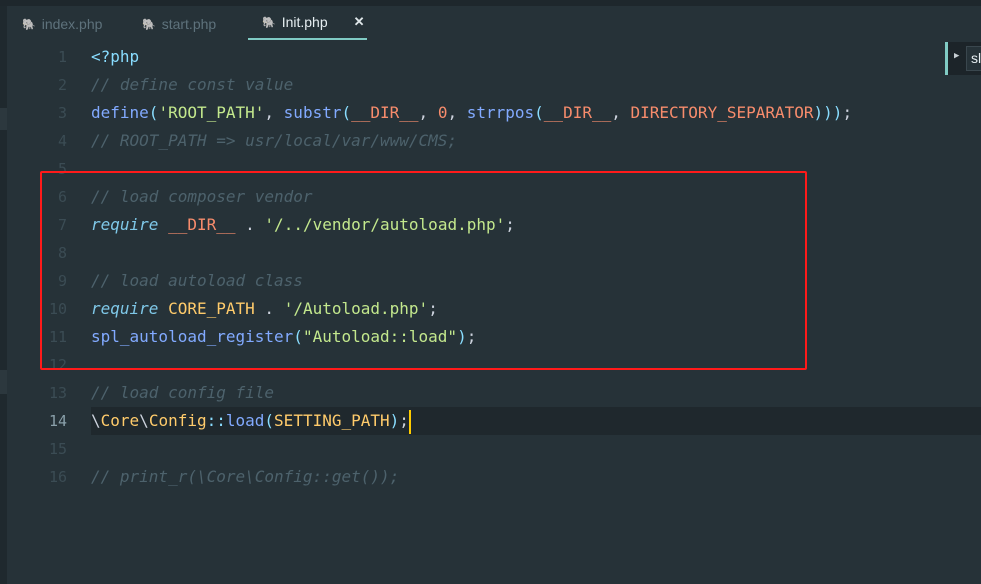  Describe the element at coordinates (494, 281) in the screenshot. I see `code-line: 9 // load autoload class` at that location.